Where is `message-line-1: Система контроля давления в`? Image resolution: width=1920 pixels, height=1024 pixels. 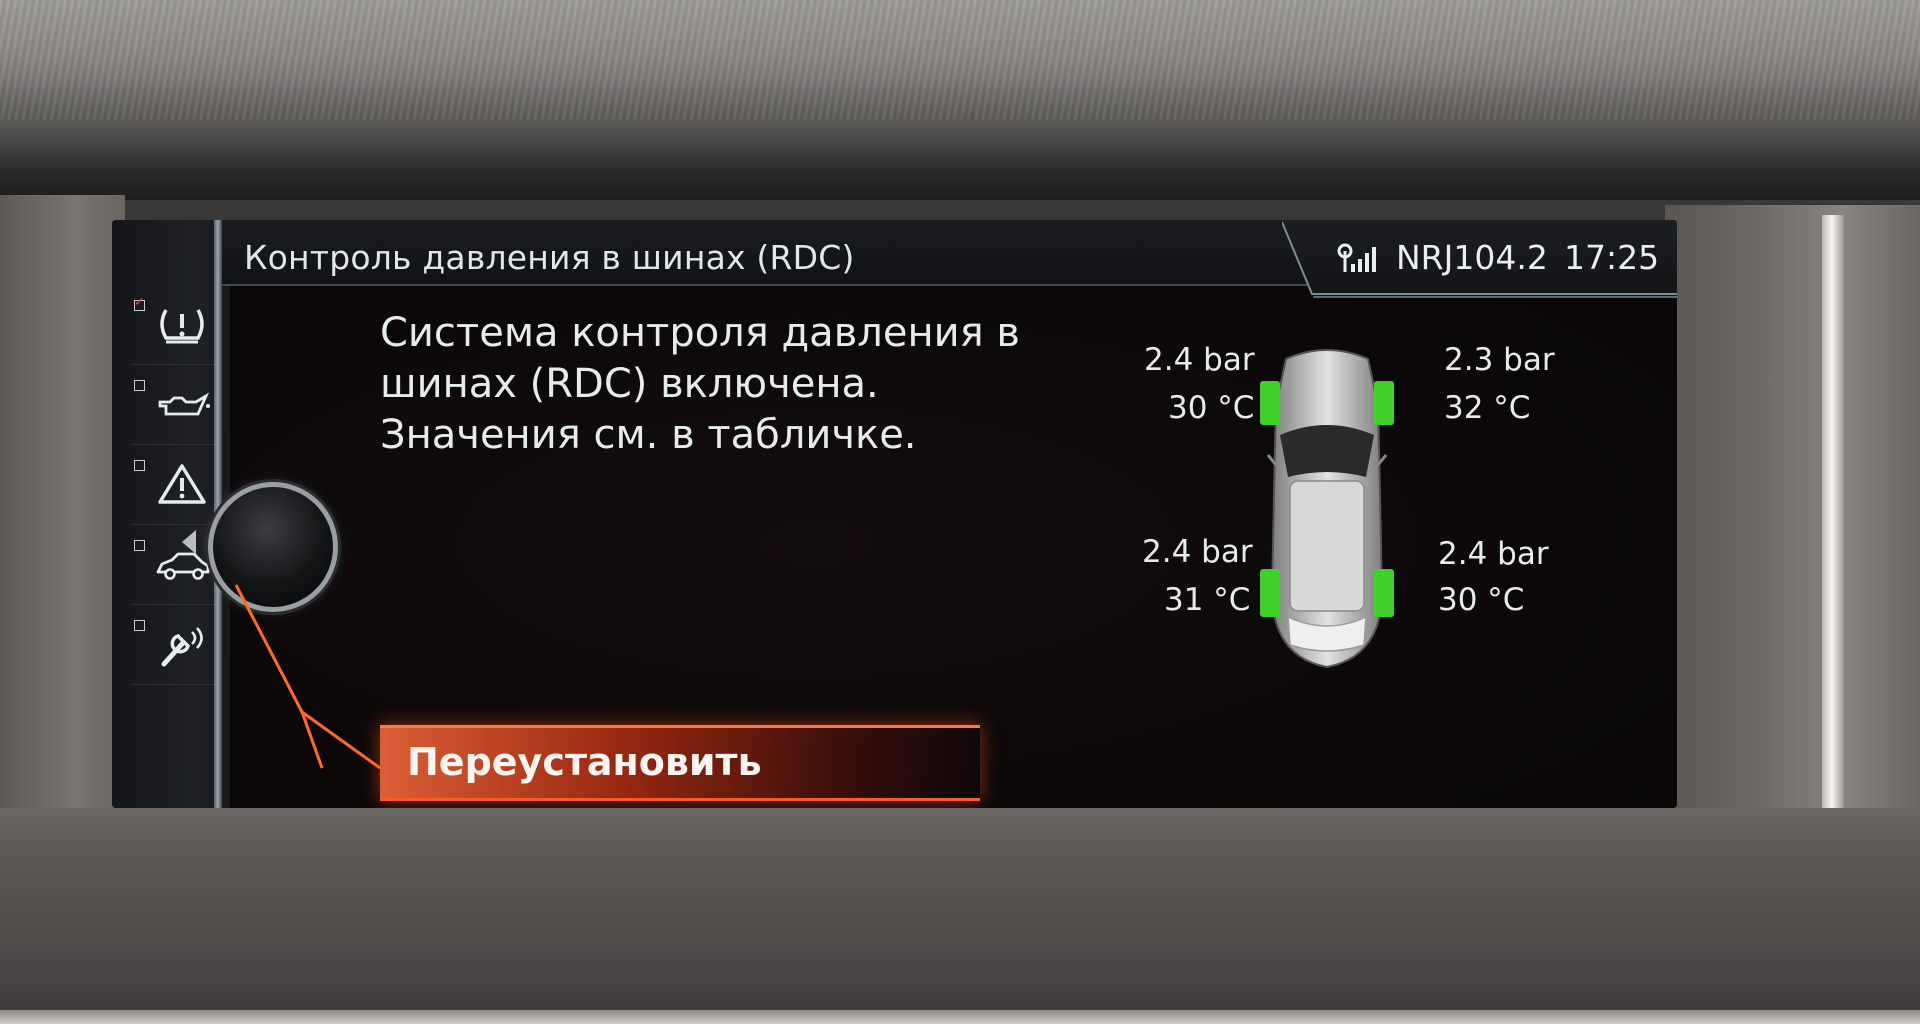
message-line-1: Система контроля давления в is located at coordinates (700, 333).